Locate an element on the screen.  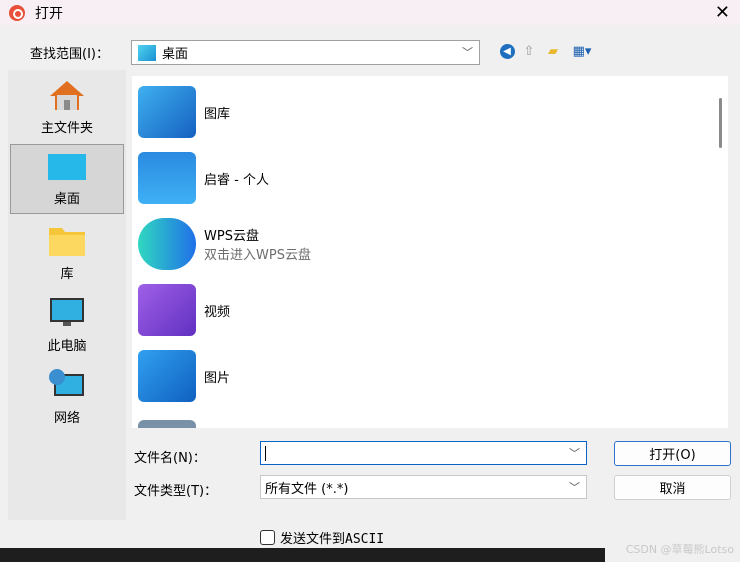
back-icon: ◀ is located at coordinates (507, 51).